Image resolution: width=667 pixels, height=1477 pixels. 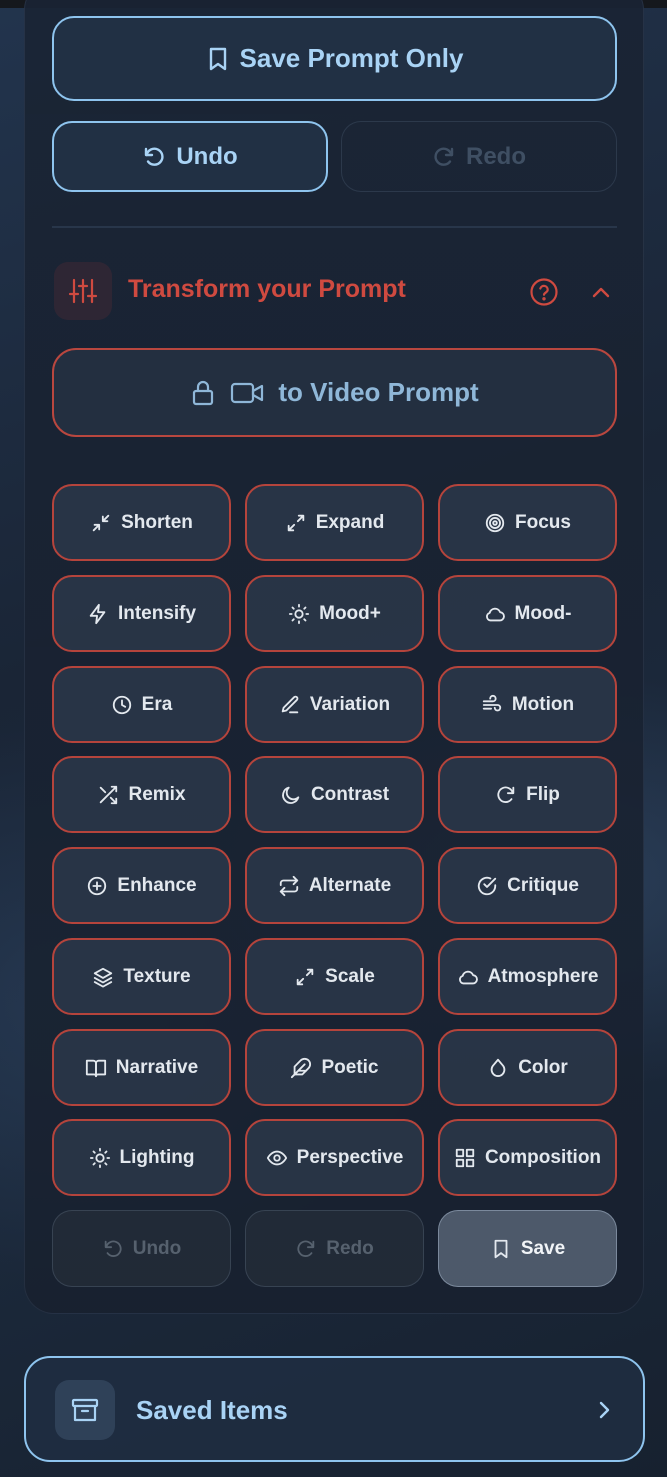 I want to click on atmosphere-button: Atmosphere, so click(x=527, y=976).